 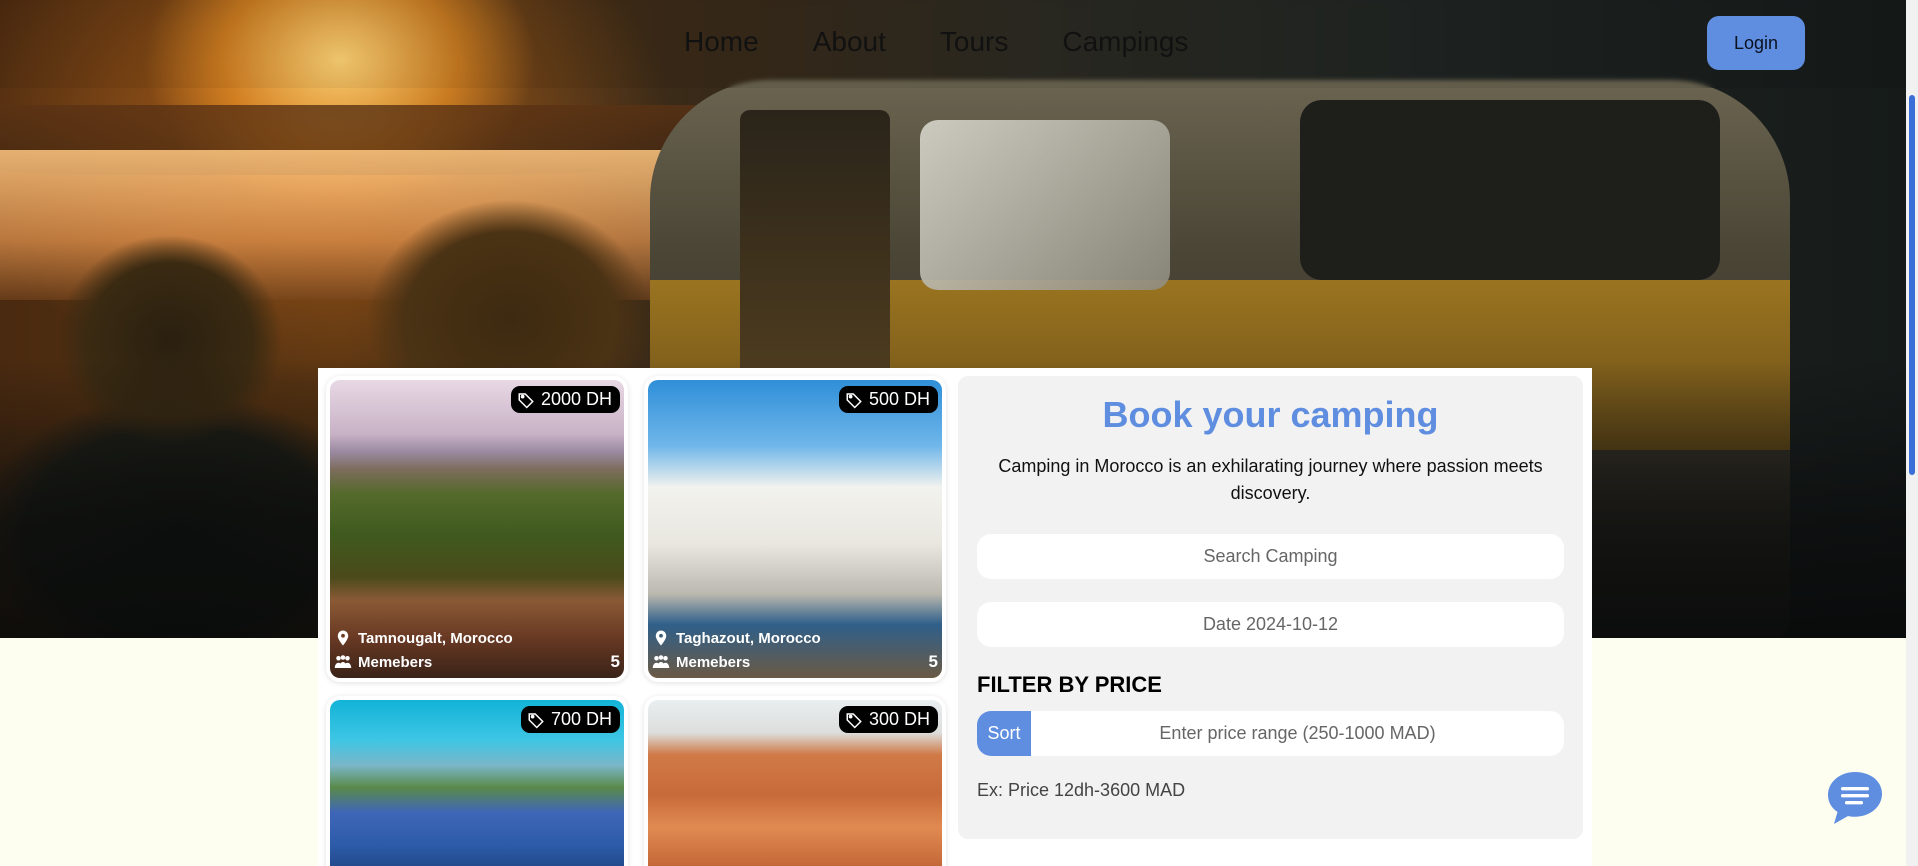 I want to click on location-row: Taghazout, Morocco, so click(x=795, y=638).